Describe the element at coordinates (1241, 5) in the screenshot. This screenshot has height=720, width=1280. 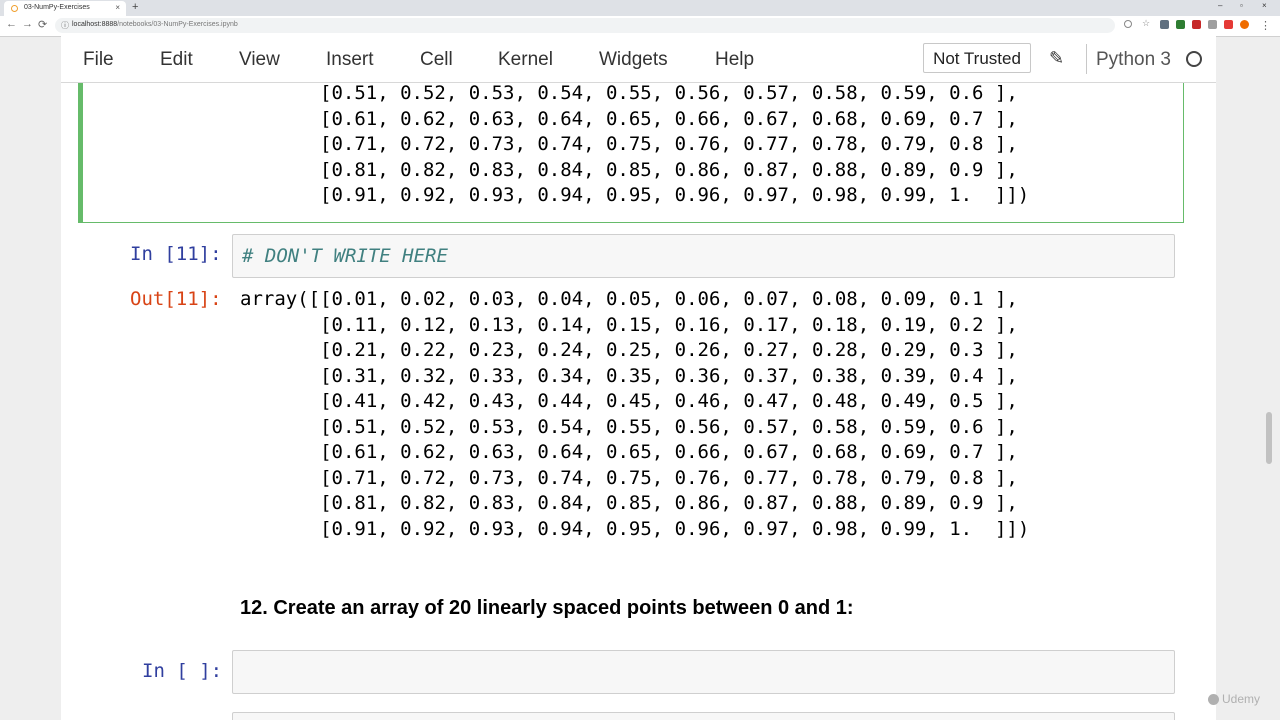
I see `window-maximize-button: ▫` at that location.